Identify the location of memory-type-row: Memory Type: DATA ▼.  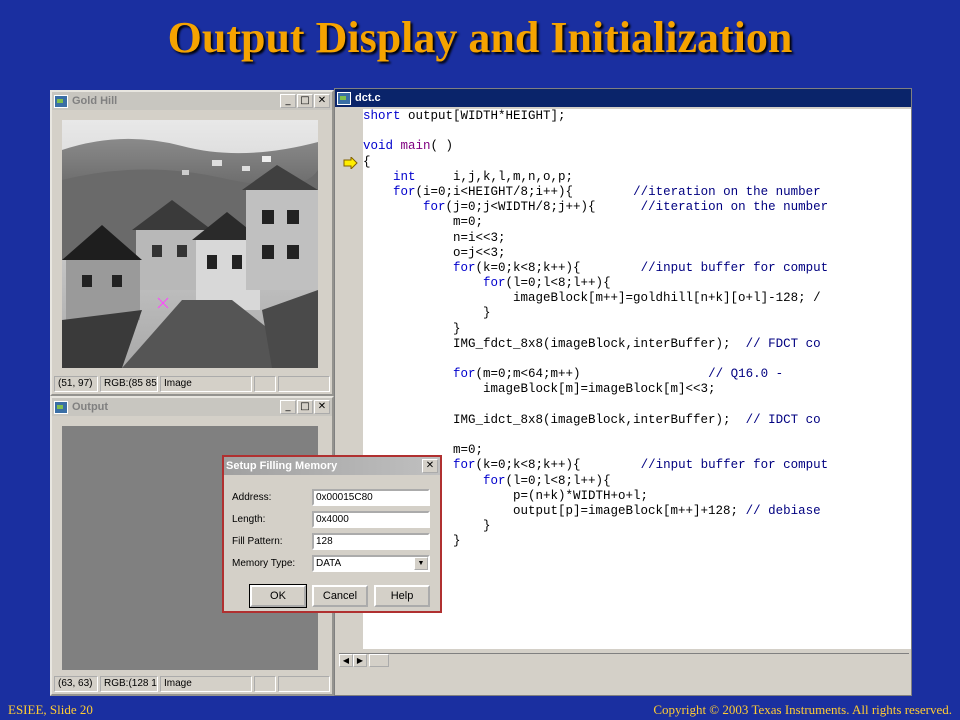
(331, 563).